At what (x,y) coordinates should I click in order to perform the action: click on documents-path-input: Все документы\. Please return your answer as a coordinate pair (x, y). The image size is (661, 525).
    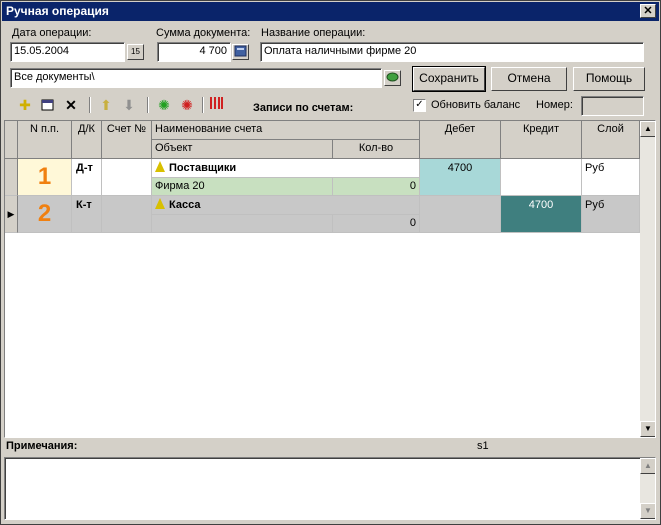
    Looking at the image, I should click on (196, 78).